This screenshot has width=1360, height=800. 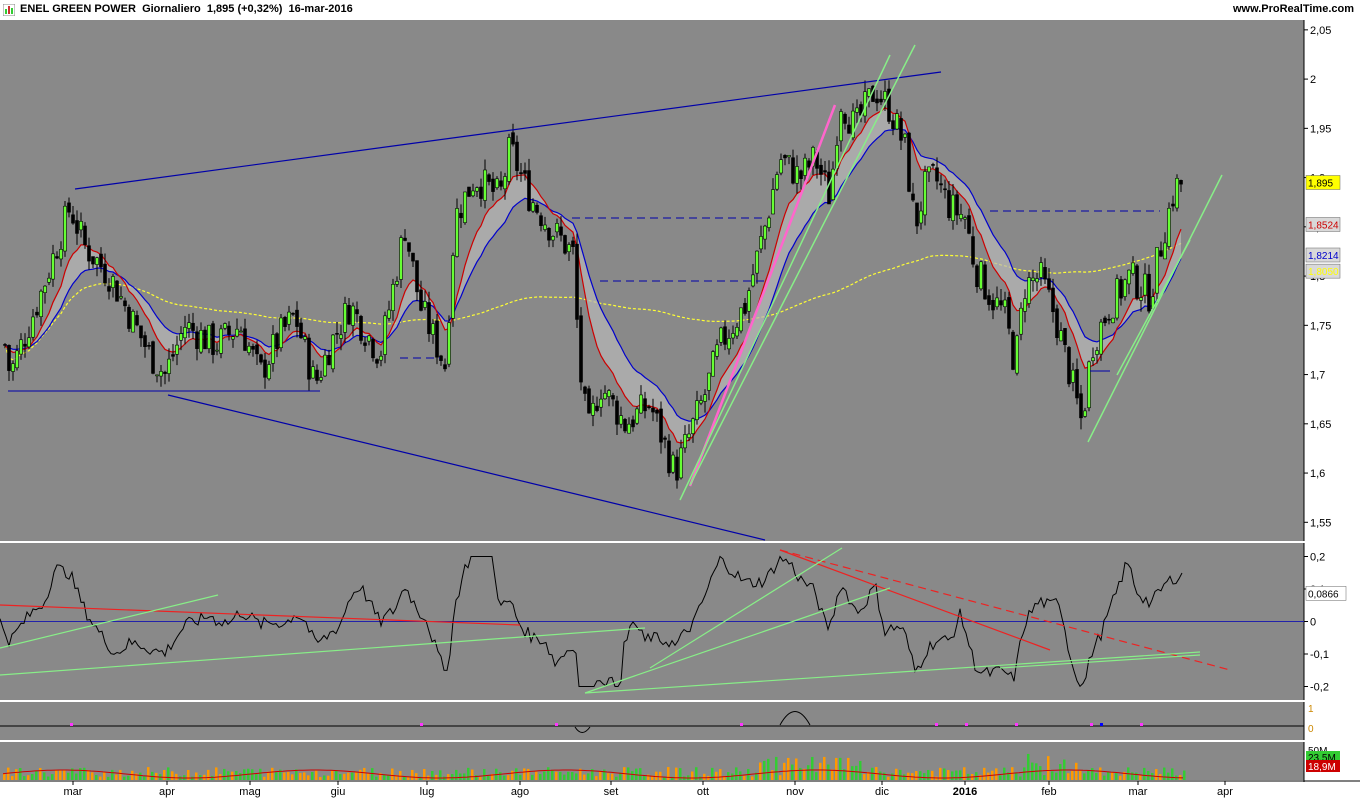 What do you see at coordinates (15, 710) in the screenshot?
I see `legend-pew: p. ew` at bounding box center [15, 710].